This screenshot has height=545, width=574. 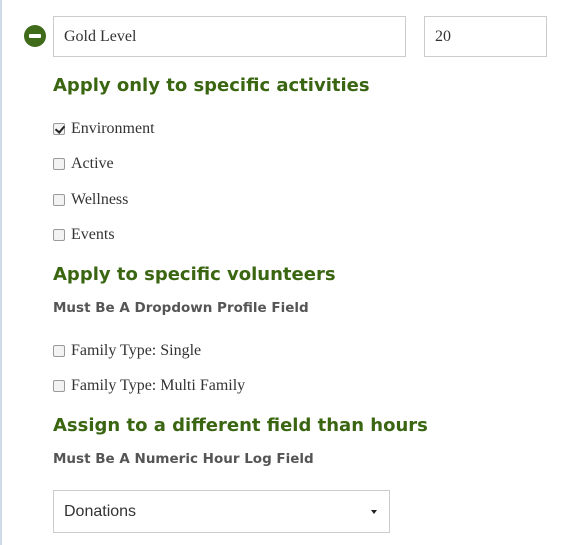 I want to click on checkbox-label: Family Type: Single, so click(x=136, y=350).